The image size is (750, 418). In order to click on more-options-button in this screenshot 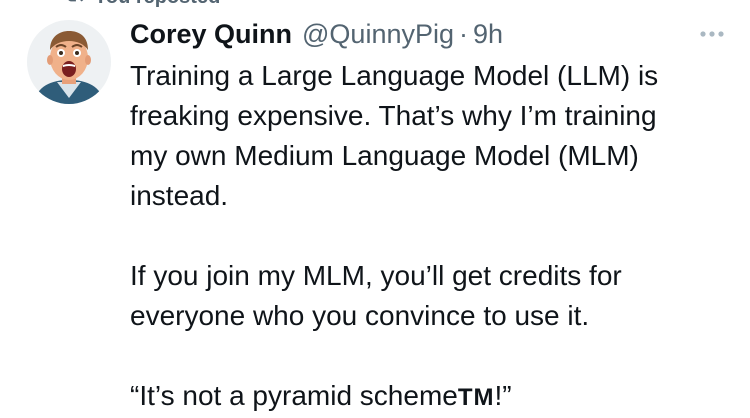, I will do `click(712, 34)`.